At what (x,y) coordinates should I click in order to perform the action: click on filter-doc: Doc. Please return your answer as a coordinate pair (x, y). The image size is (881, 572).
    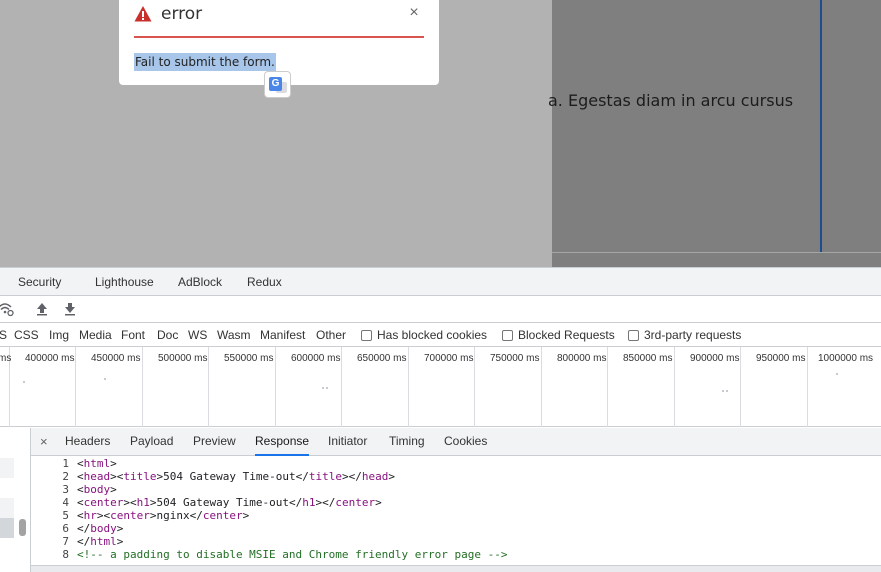
    Looking at the image, I should click on (167, 335).